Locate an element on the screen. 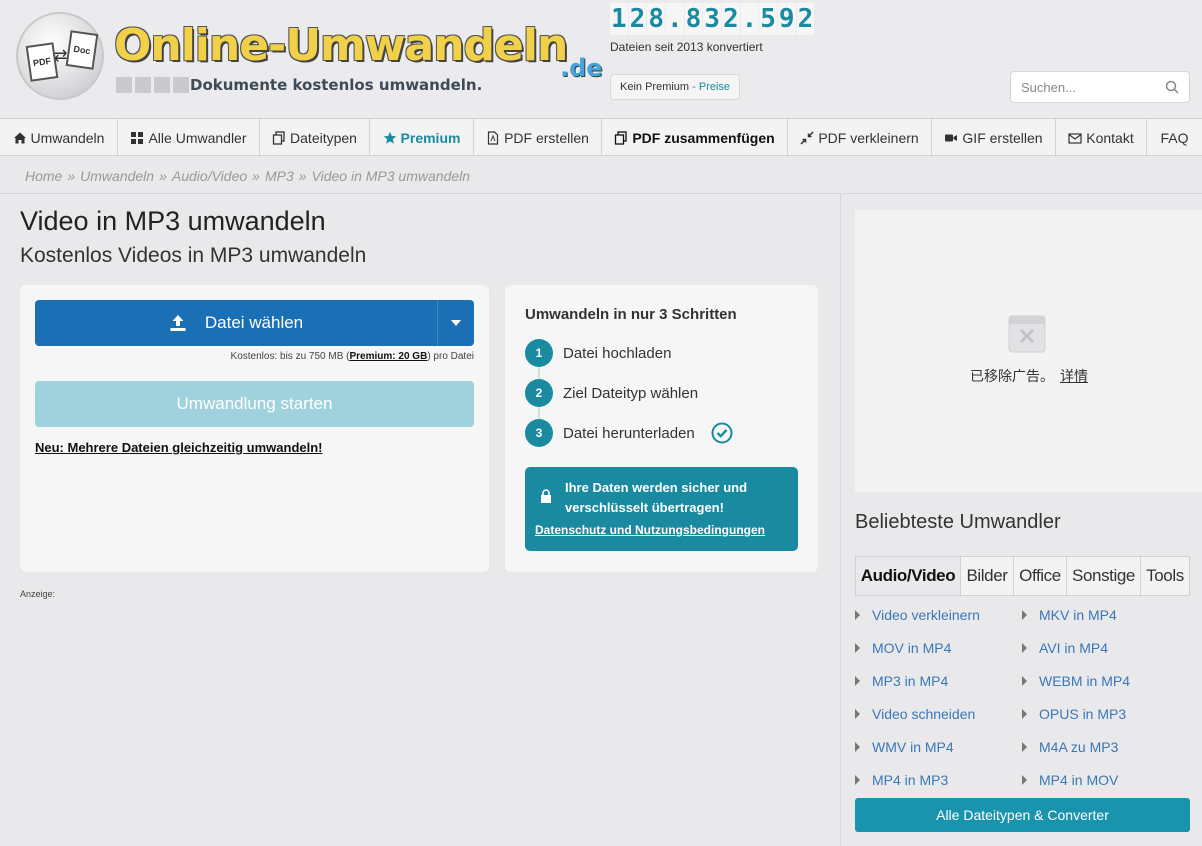  compress-icon is located at coordinates (807, 137).